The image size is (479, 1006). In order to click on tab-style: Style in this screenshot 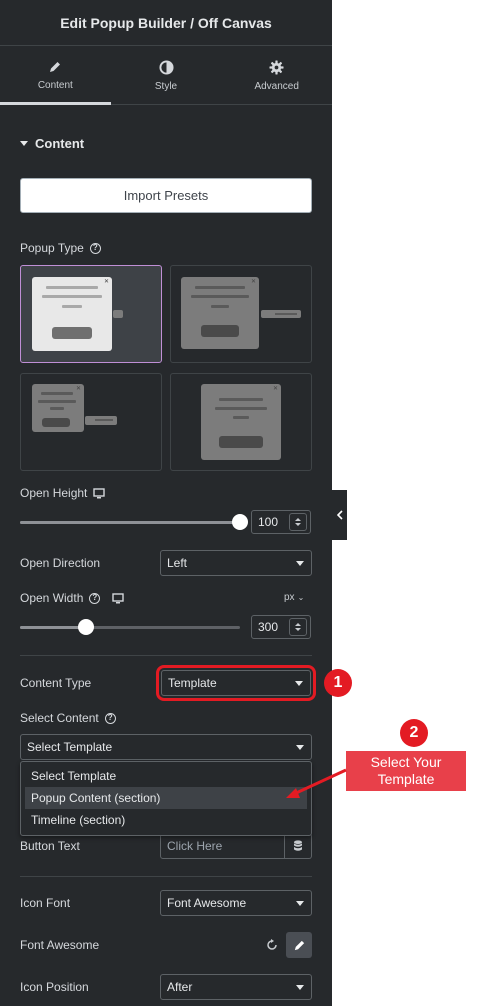, I will do `click(166, 75)`.